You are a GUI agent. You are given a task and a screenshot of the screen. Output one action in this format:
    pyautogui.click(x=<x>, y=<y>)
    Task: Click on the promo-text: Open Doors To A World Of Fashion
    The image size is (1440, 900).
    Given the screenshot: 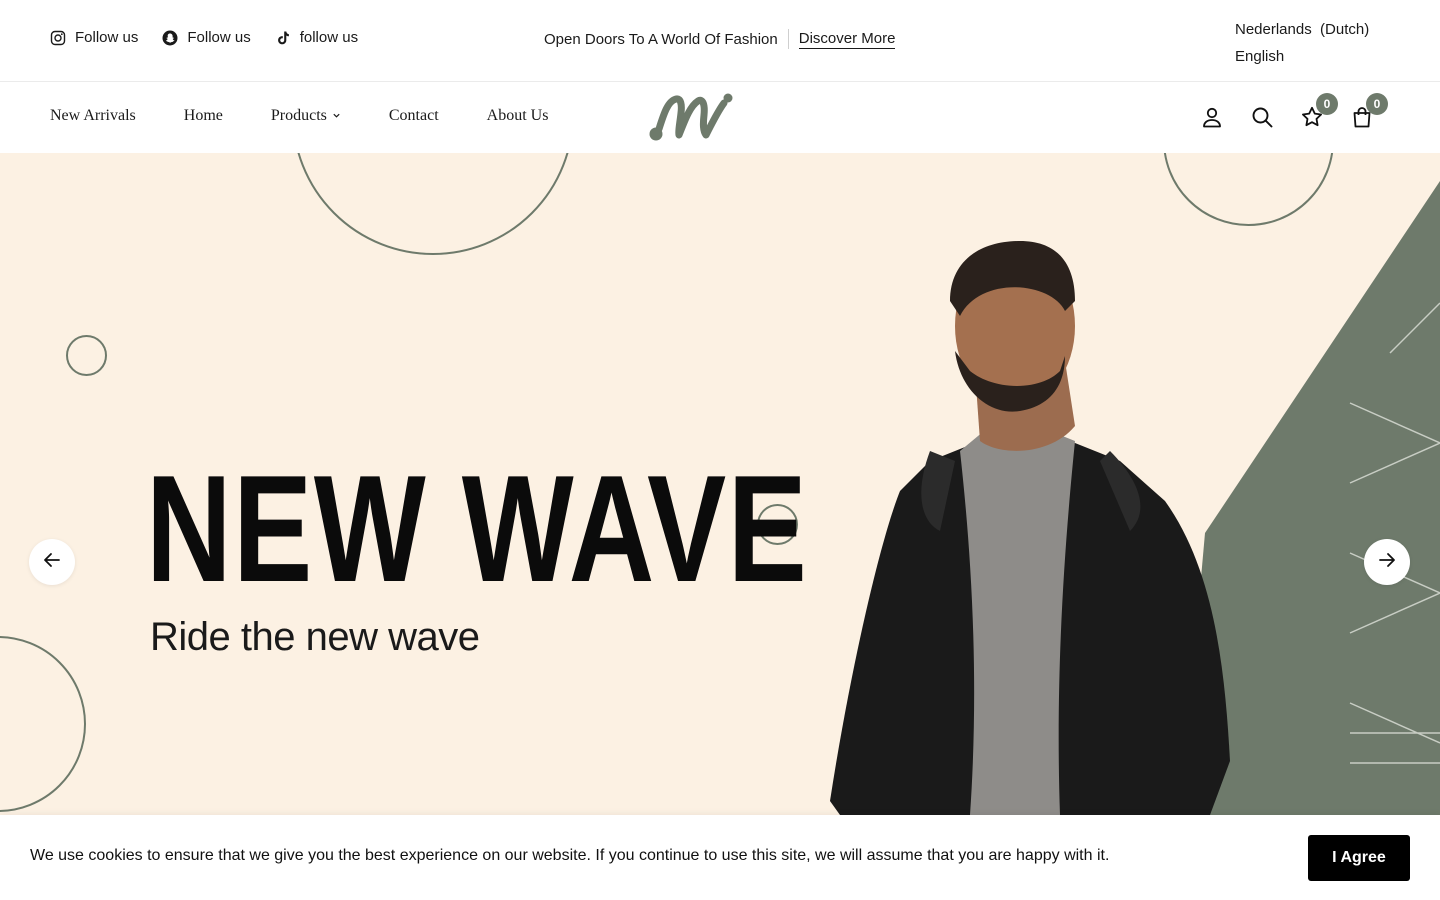 What is the action you would take?
    pyautogui.click(x=661, y=39)
    